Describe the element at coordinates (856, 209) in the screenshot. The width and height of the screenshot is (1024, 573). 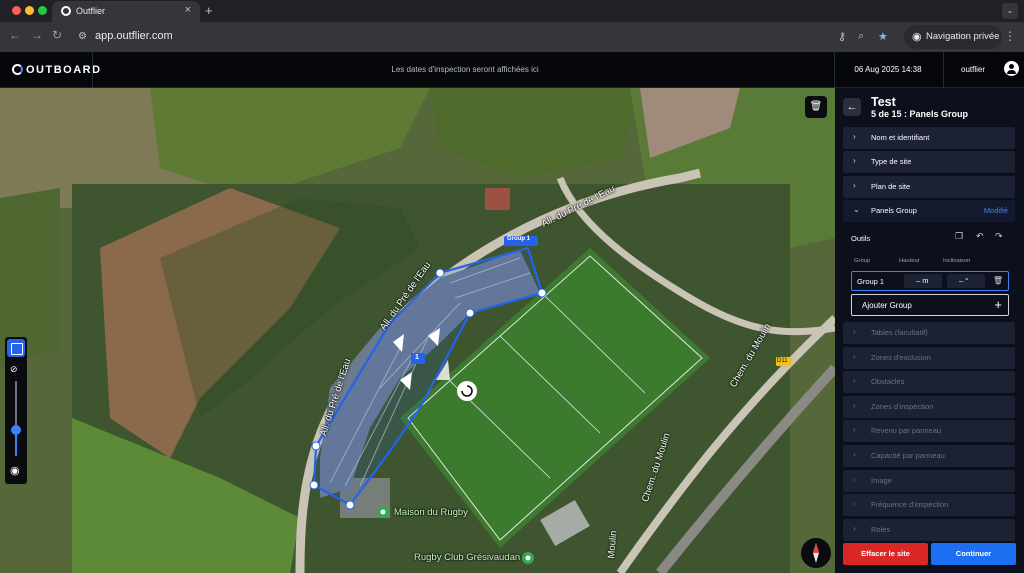
I see `chevron-down-icon: ⌄` at that location.